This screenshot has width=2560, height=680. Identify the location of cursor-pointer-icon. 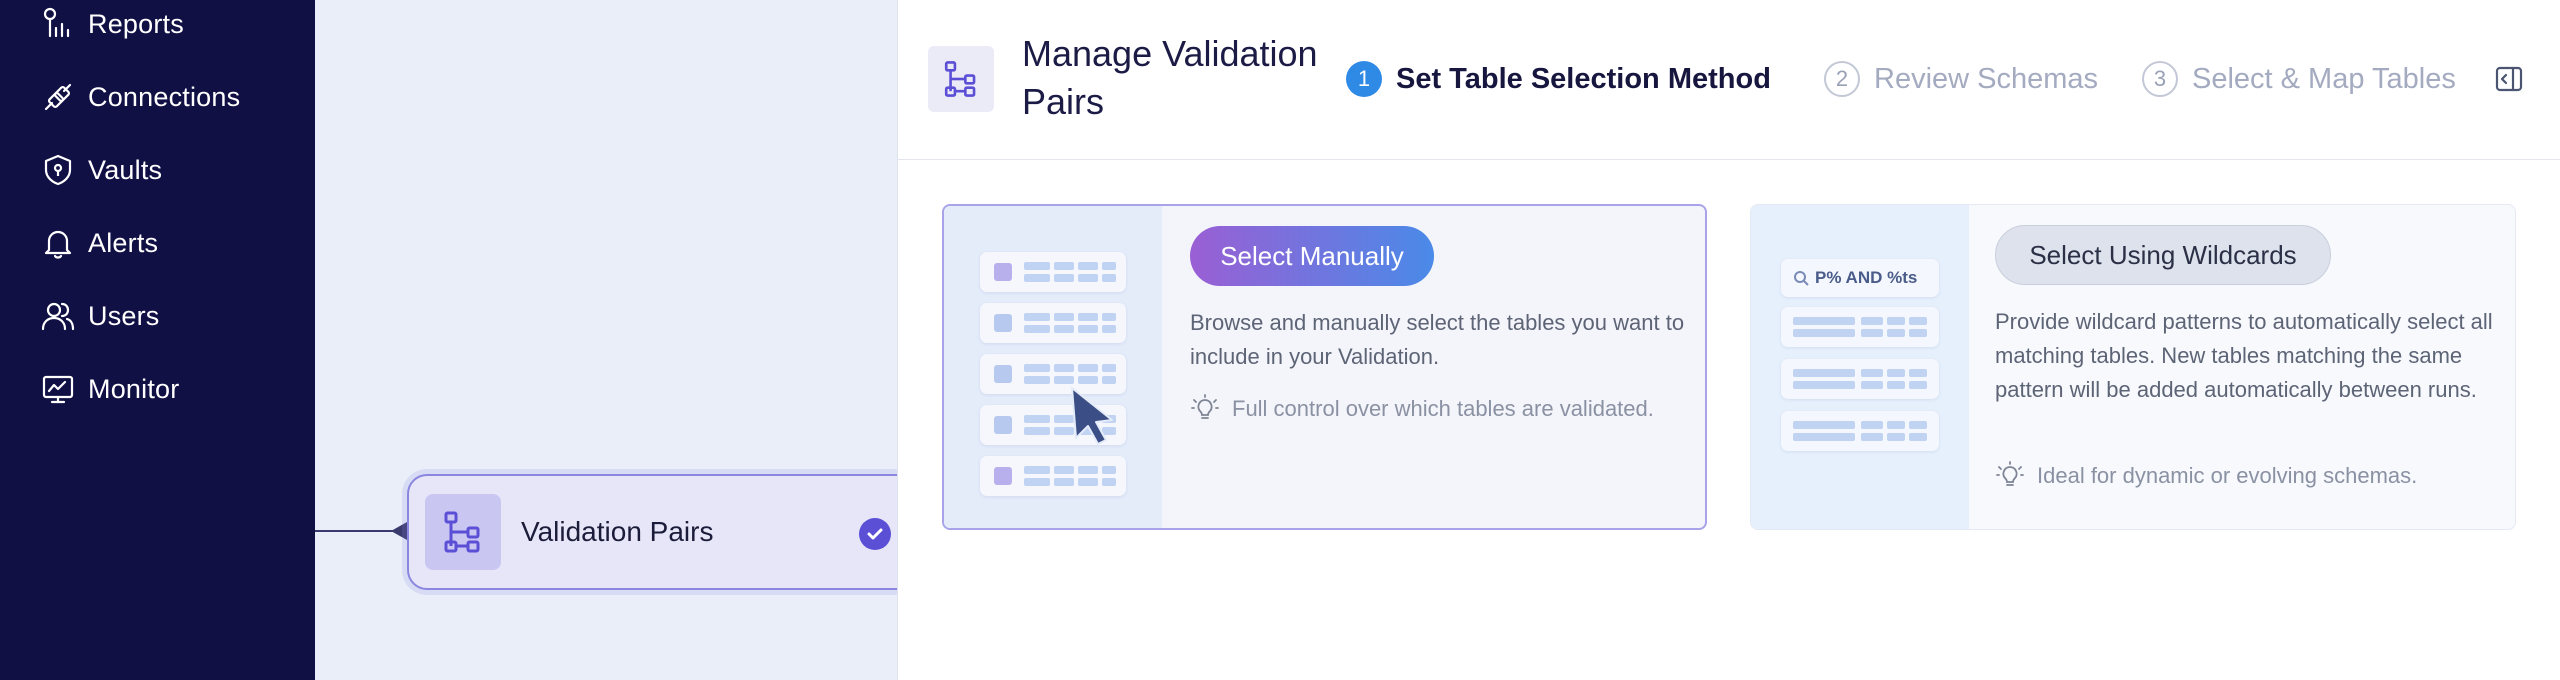
(1092, 416).